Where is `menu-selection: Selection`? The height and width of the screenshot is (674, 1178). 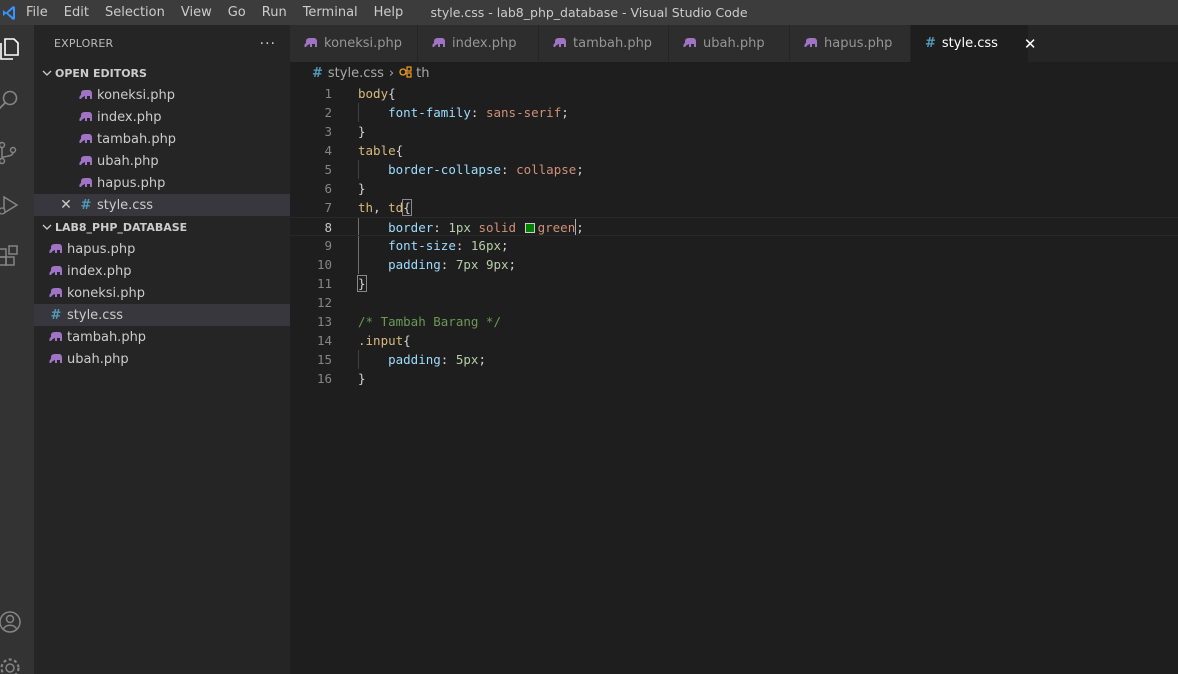
menu-selection: Selection is located at coordinates (135, 12).